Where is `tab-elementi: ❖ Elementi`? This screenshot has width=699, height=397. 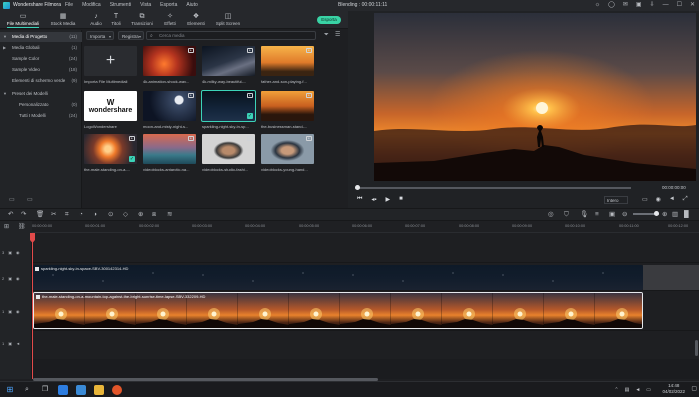
tab-elementi: ❖ Elementi is located at coordinates (196, 19).